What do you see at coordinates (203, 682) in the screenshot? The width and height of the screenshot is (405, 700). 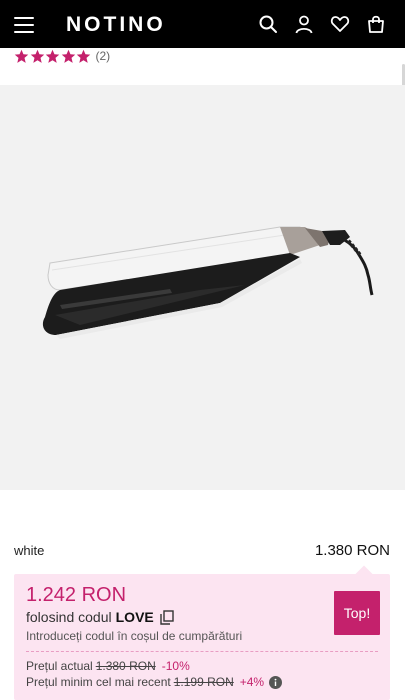 I see `min-old-price: 1.199 RON` at bounding box center [203, 682].